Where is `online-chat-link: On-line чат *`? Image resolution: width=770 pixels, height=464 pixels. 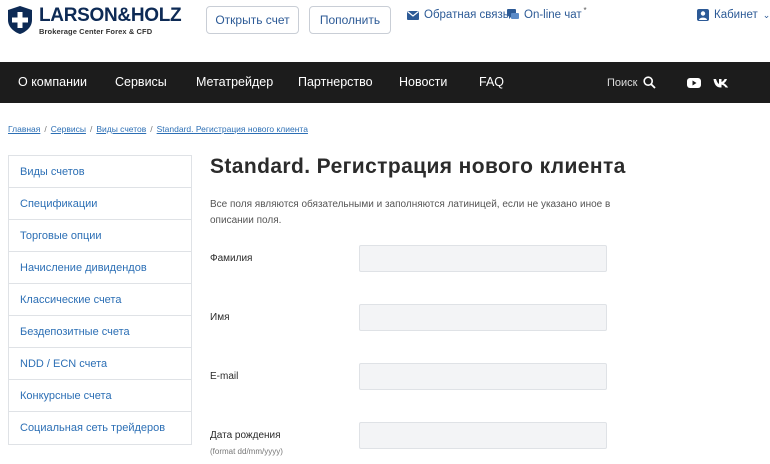 online-chat-link: On-line чат * is located at coordinates (547, 13).